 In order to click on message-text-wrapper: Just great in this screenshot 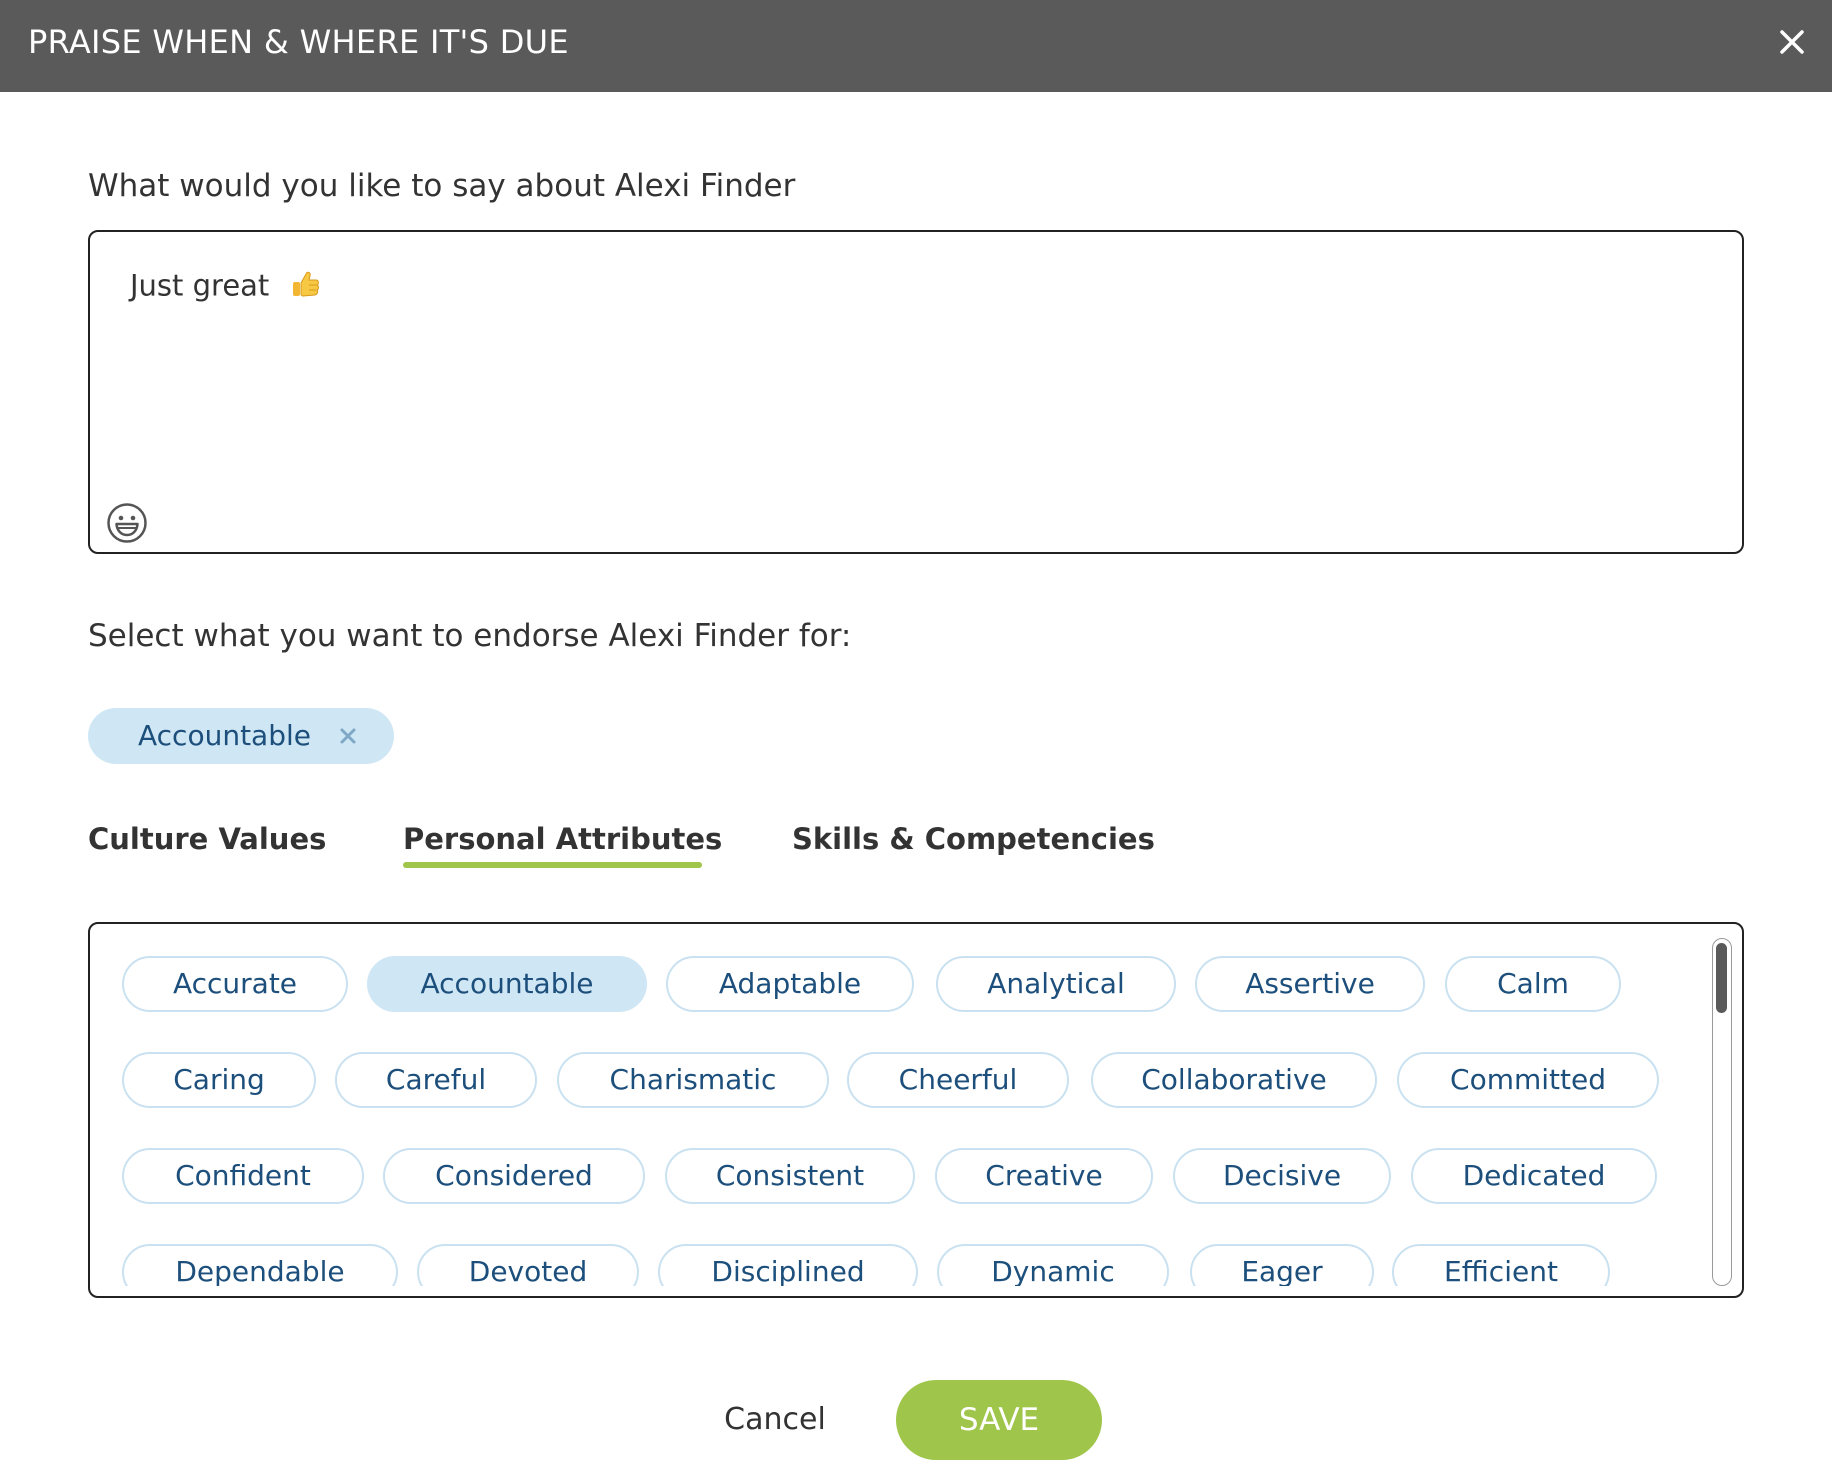, I will do `click(225, 287)`.